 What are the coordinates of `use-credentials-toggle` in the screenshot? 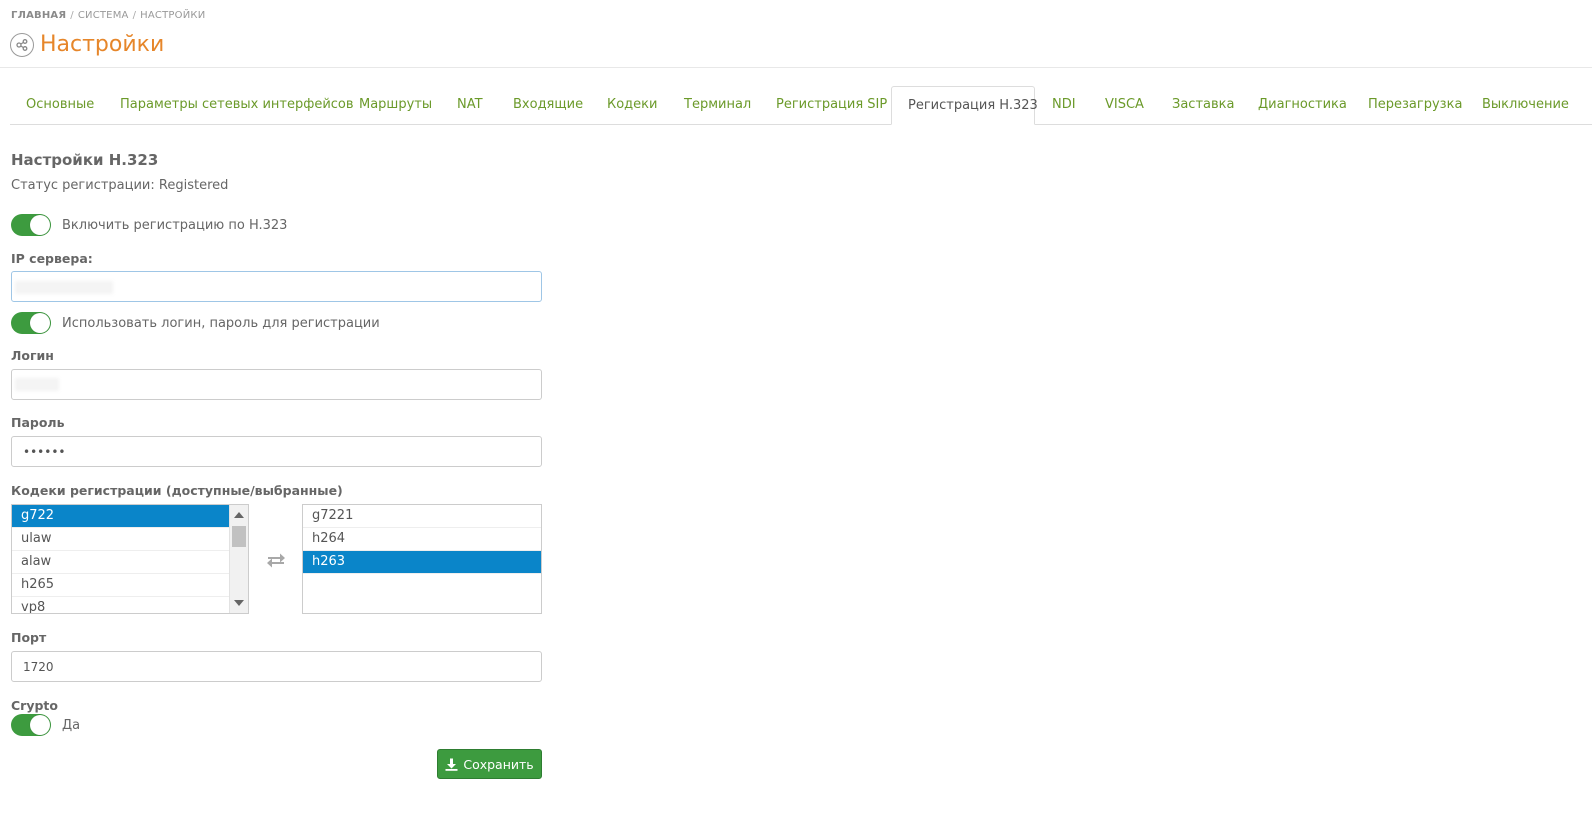 It's located at (31, 323).